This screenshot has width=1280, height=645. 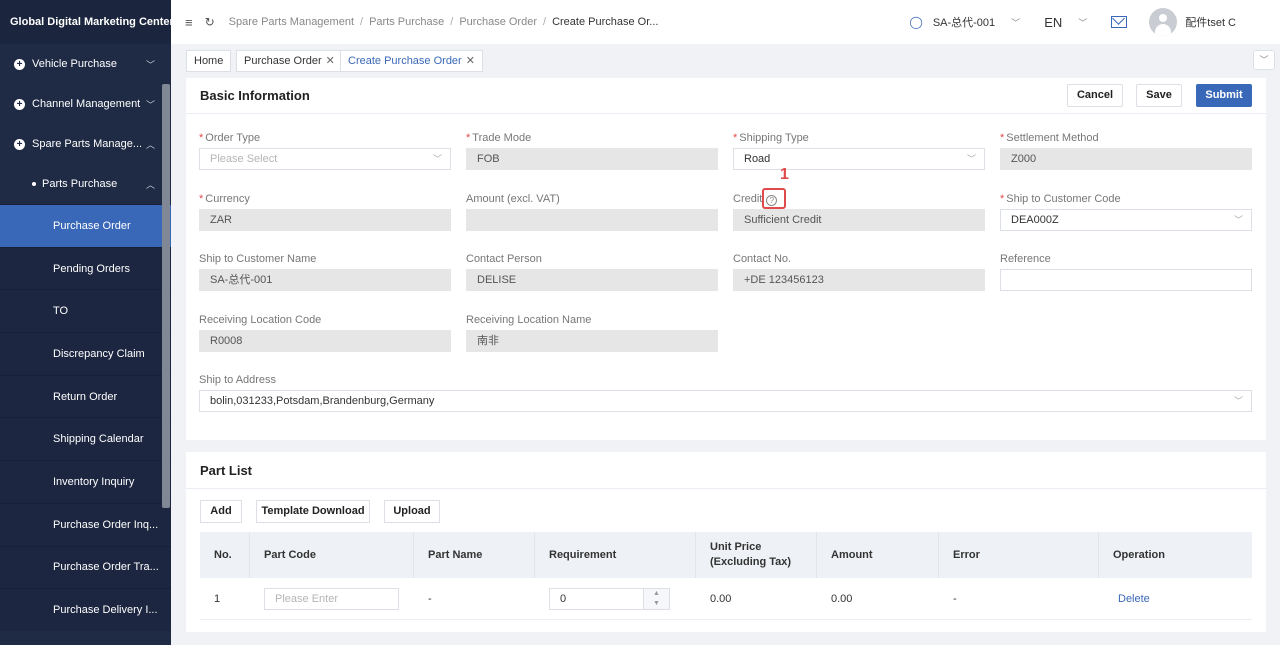 I want to click on section-title-text: Part List, so click(x=226, y=470).